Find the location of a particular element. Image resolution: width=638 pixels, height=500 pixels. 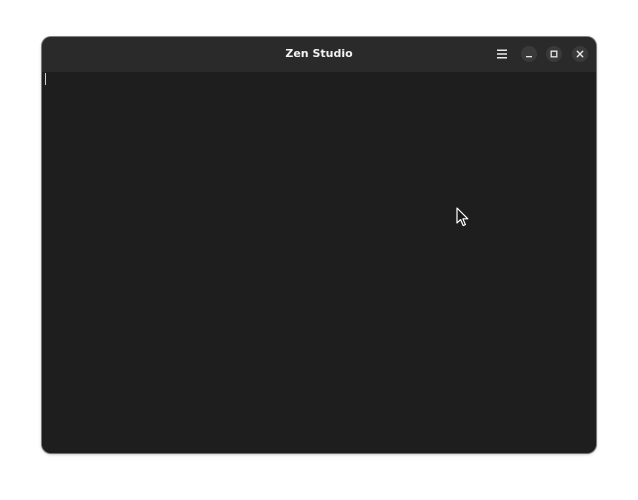

text-caret is located at coordinates (45, 79).